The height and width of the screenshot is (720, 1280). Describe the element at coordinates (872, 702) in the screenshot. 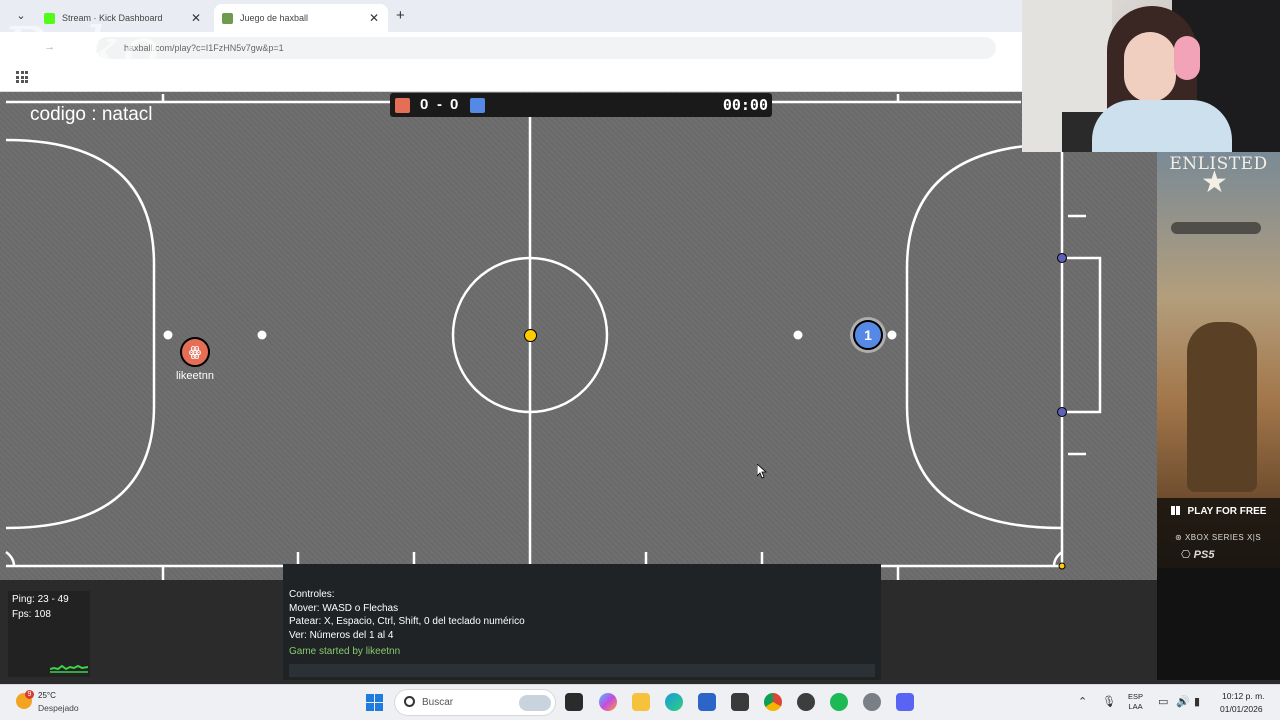

I see `settings-gear-icon` at that location.